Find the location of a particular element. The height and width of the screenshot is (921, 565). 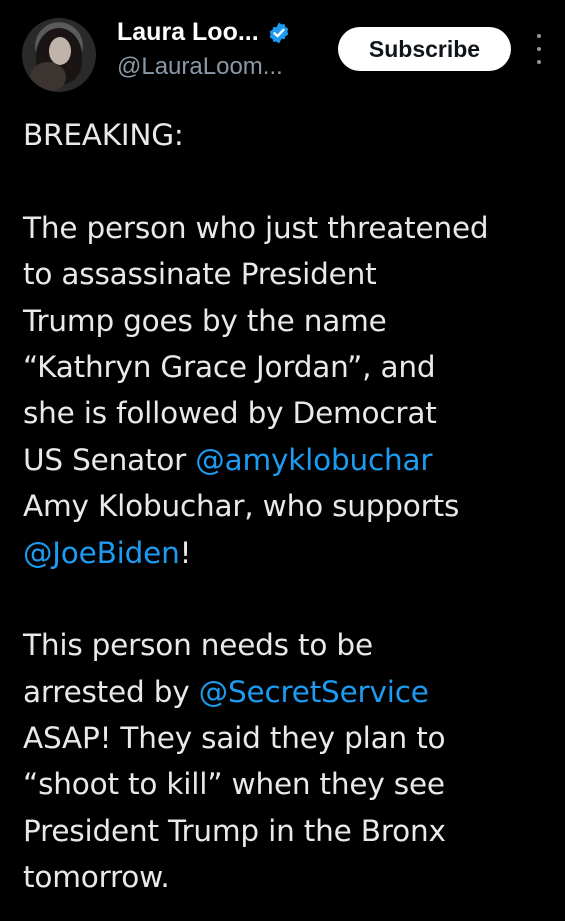

post-line: arrested by @SecretService is located at coordinates (288, 692).